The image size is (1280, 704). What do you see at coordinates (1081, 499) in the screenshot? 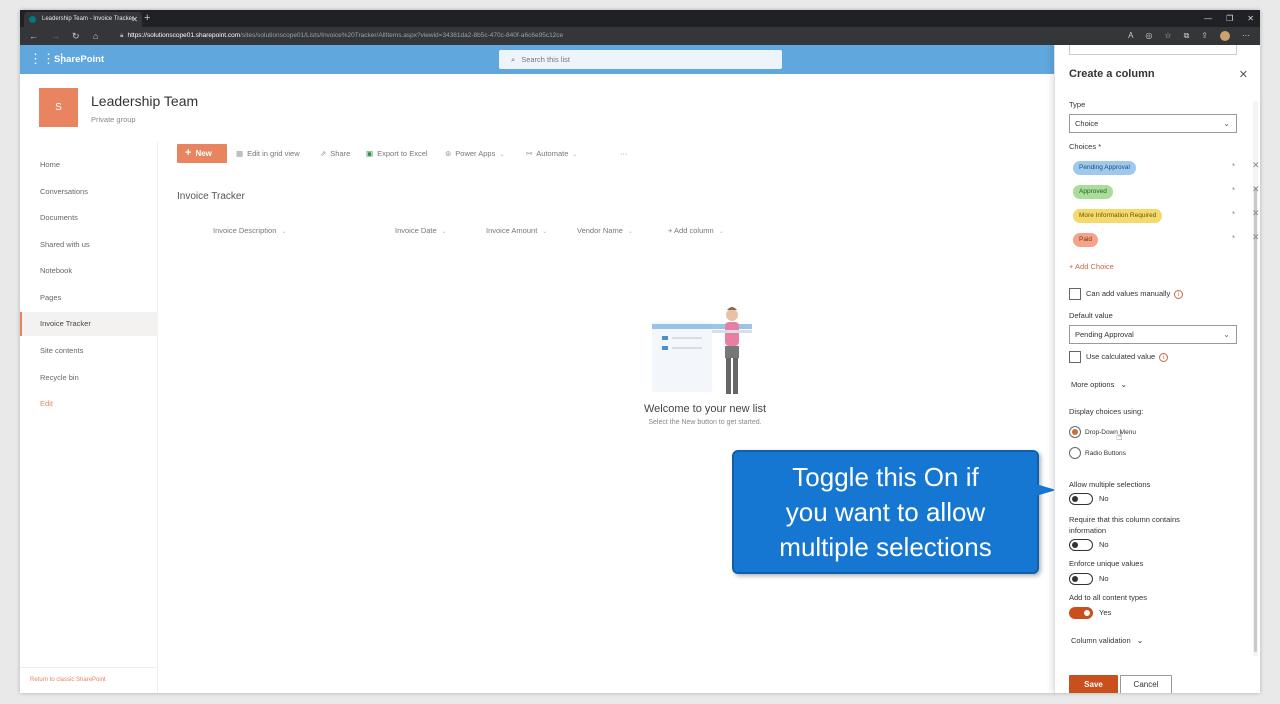
I see `allow-multiple-toggle` at bounding box center [1081, 499].